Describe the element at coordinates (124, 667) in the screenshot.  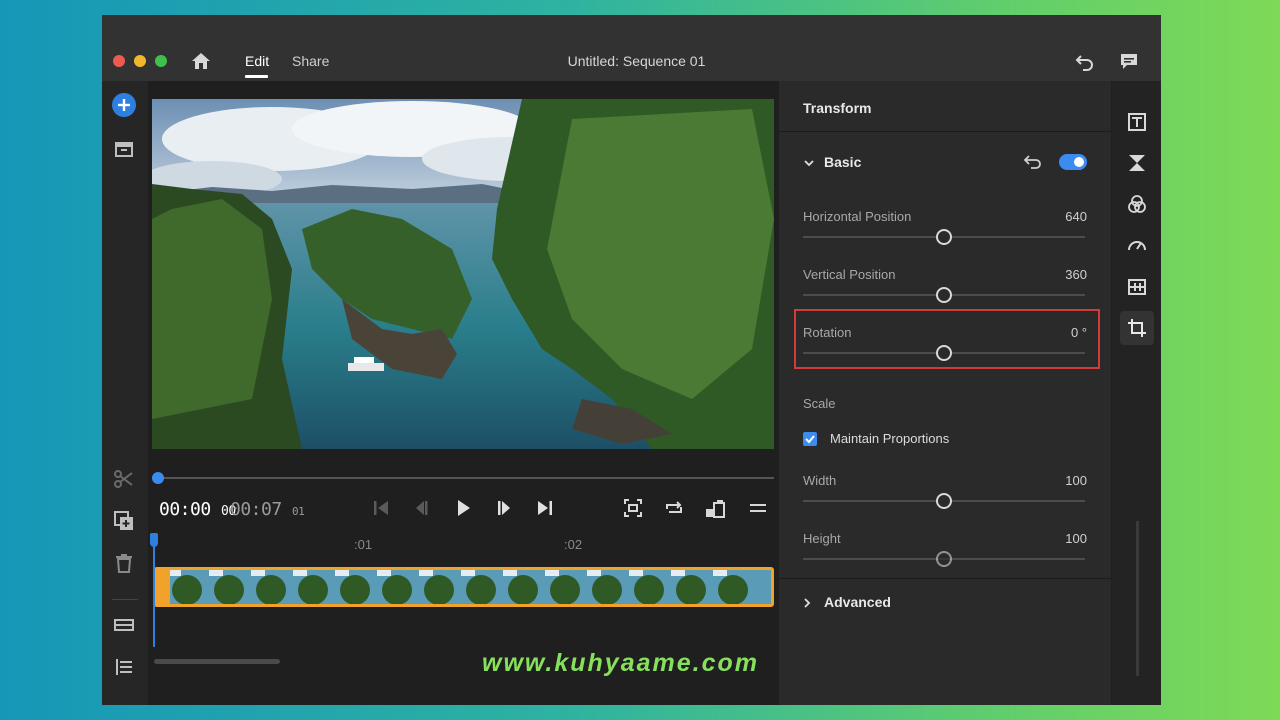
I see `list-icon` at that location.